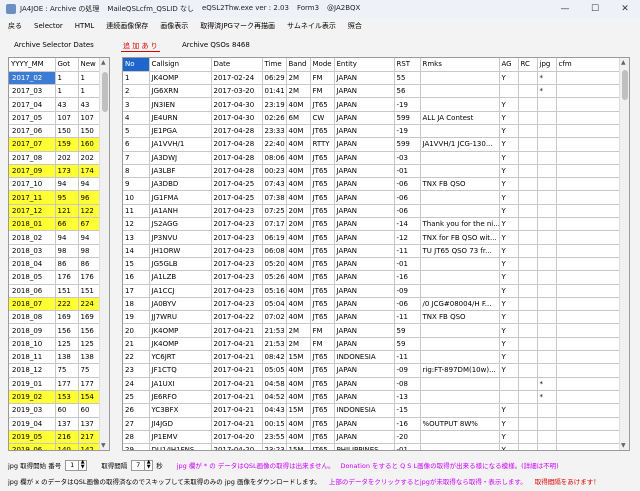 The height and width of the screenshot is (491, 640). I want to click on month-cell: 2017_03, so click(32, 91).